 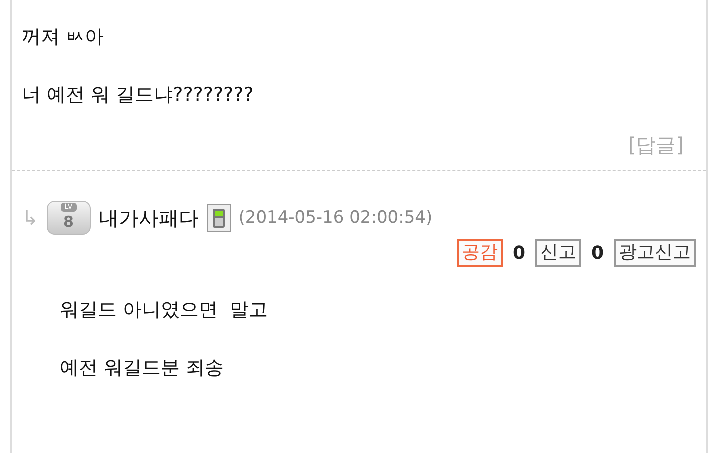 I want to click on timestamp: (2014-05-16 02:00:54), so click(x=335, y=218).